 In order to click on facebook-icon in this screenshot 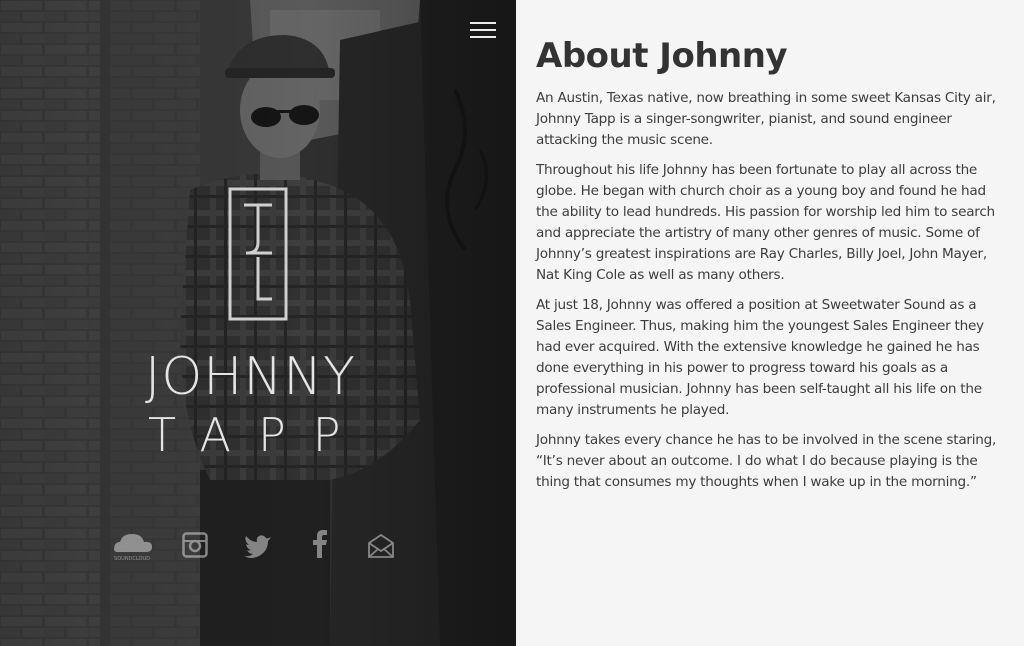, I will do `click(320, 544)`.